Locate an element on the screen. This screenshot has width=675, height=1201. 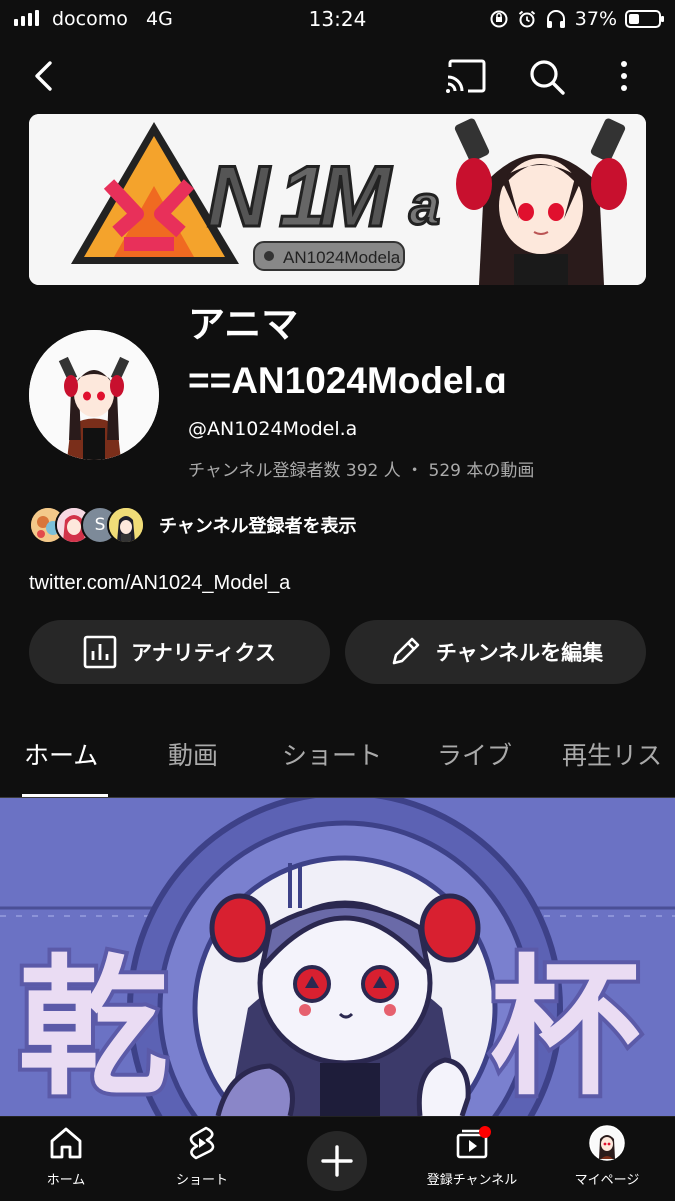
analytics-button: アナリティクス is located at coordinates (179, 652).